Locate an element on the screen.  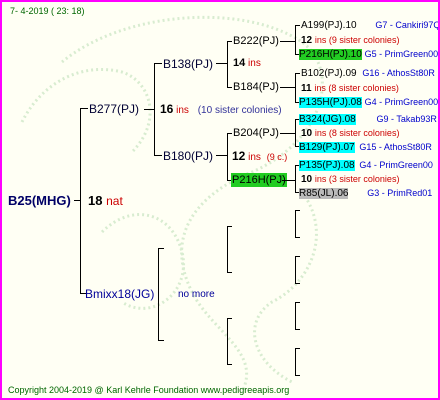
gen2-top-bracket is located at coordinates (227, 64).